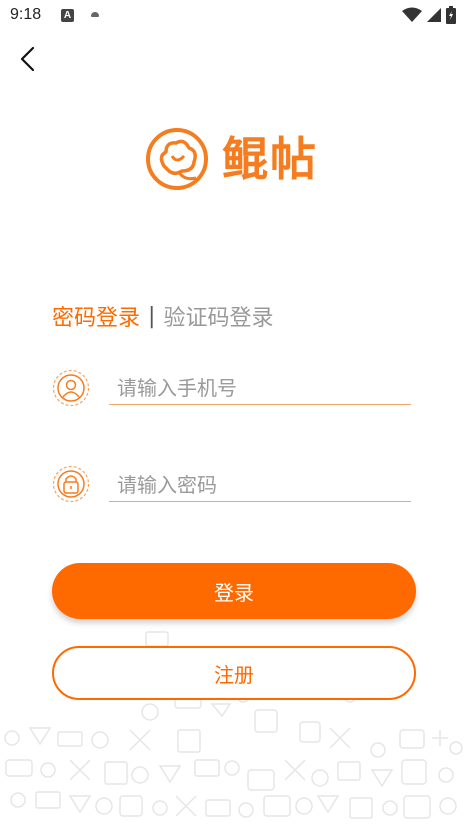  I want to click on battery-icon, so click(451, 15).